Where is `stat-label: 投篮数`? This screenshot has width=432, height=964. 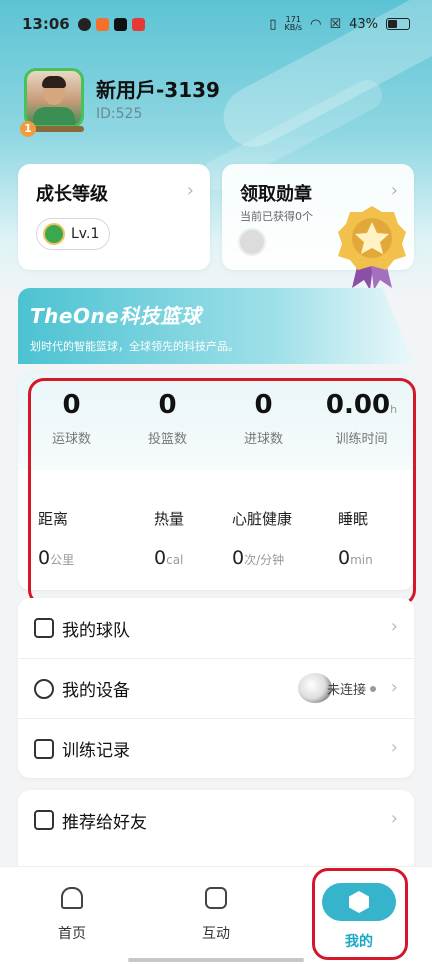 stat-label: 投篮数 is located at coordinates (167, 439).